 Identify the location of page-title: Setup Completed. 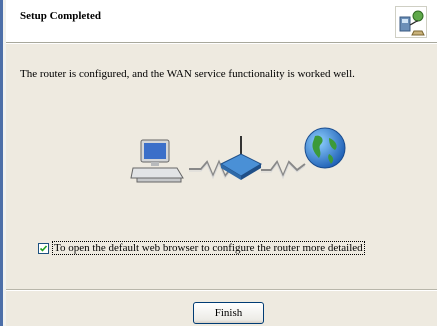
(60, 16).